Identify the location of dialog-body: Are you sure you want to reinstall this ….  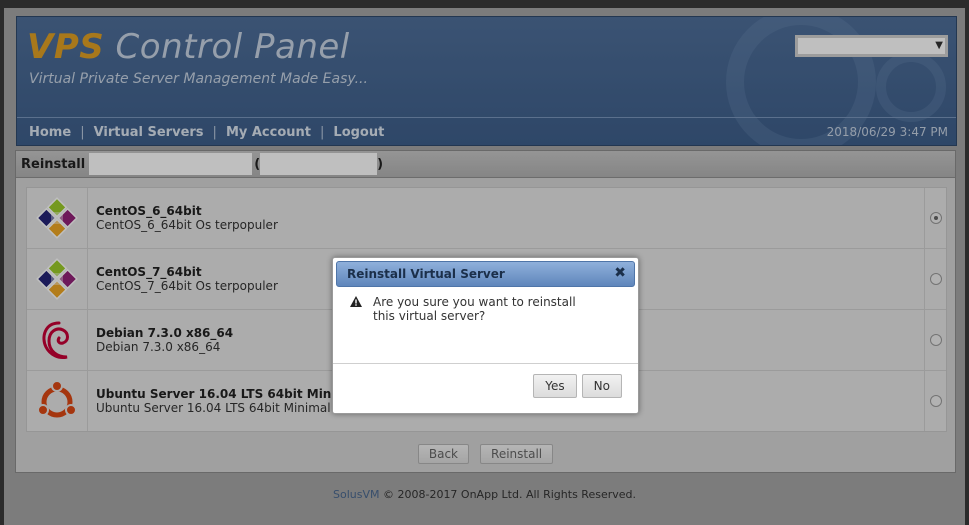
(485, 309).